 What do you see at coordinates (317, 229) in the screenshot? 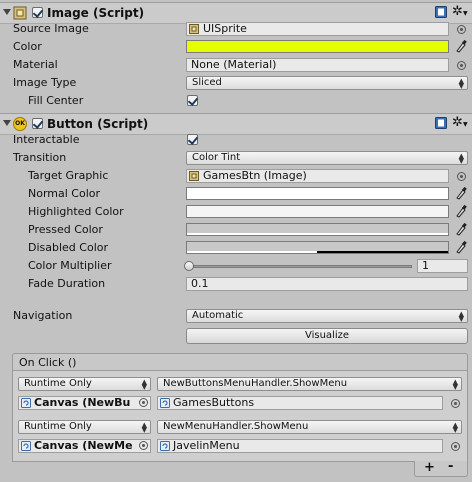
I see `pressed-color-field` at bounding box center [317, 229].